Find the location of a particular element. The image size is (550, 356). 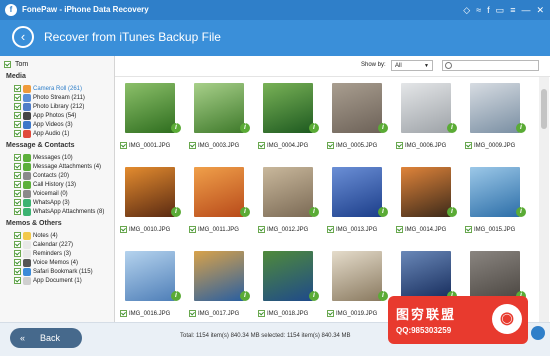

photo-tile: i IMG_0003.JPG is located at coordinates (223, 120).